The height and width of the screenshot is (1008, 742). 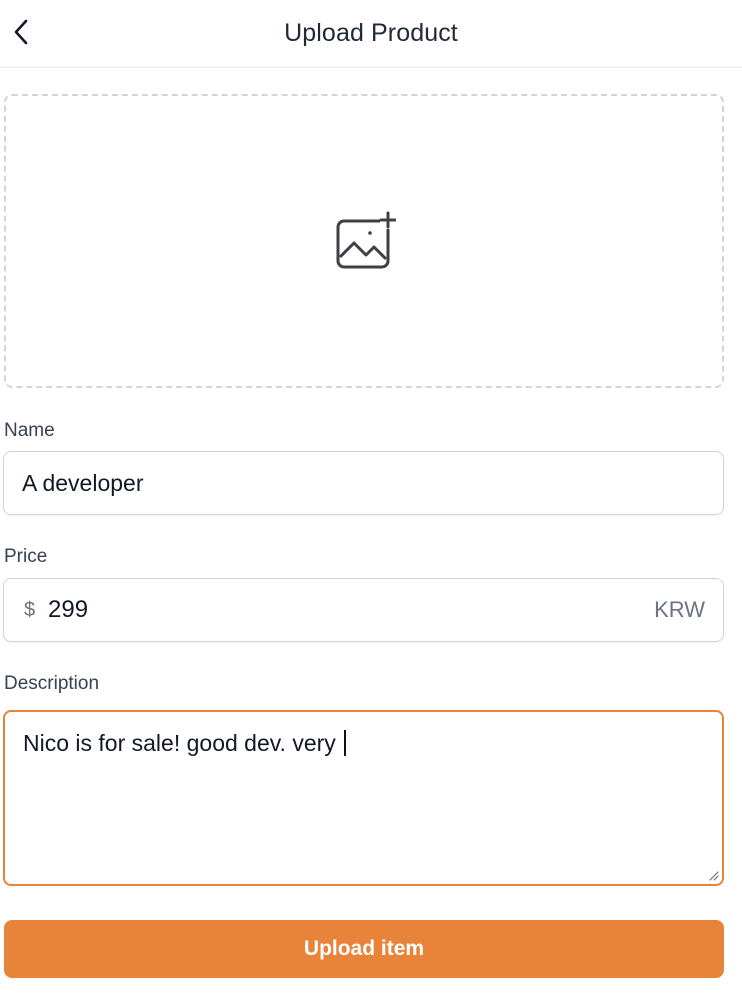 I want to click on top-bar: Upload Product, so click(x=371, y=34).